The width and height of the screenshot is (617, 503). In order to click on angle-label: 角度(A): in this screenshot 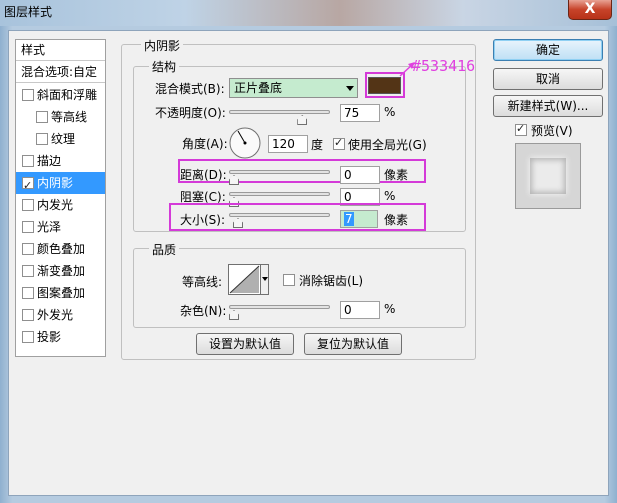, I will do `click(205, 144)`.